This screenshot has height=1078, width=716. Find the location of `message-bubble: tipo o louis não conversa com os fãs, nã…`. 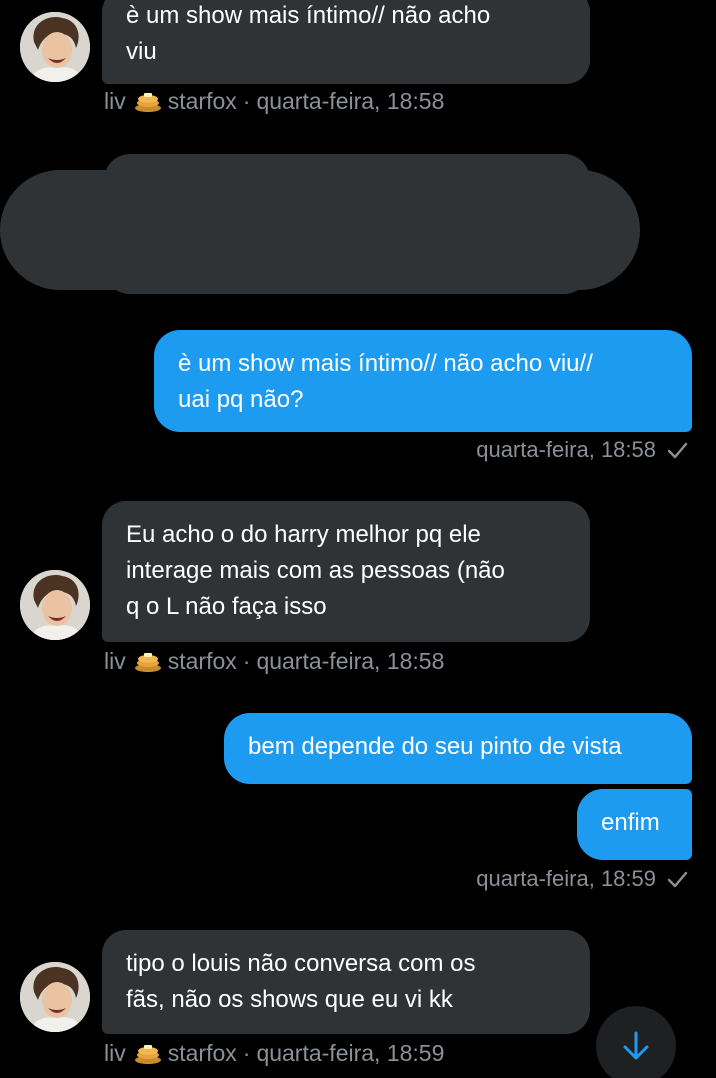

message-bubble: tipo o louis não conversa com os fãs, nã… is located at coordinates (346, 982).